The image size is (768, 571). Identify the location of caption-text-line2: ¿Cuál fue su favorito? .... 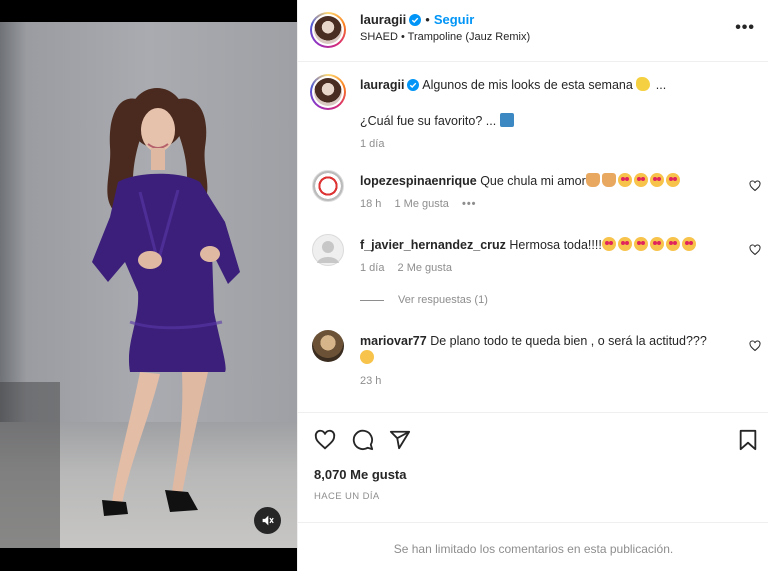
(428, 121).